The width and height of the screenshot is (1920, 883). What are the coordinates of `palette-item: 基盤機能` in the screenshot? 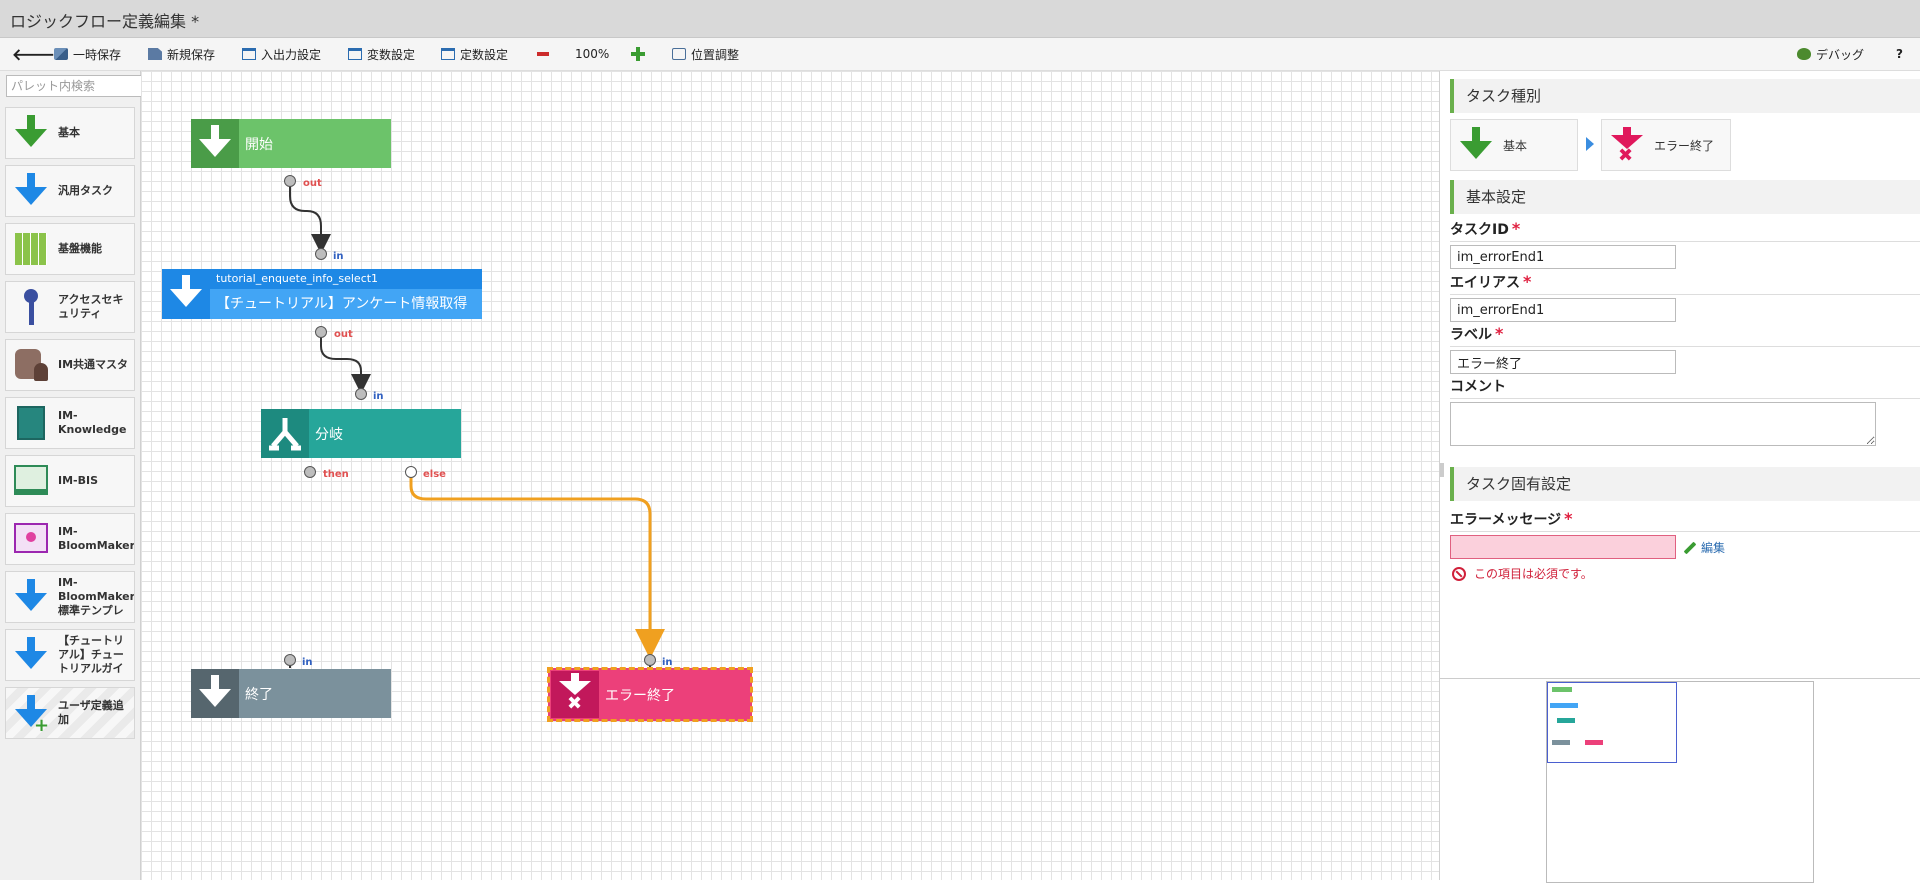 It's located at (70, 249).